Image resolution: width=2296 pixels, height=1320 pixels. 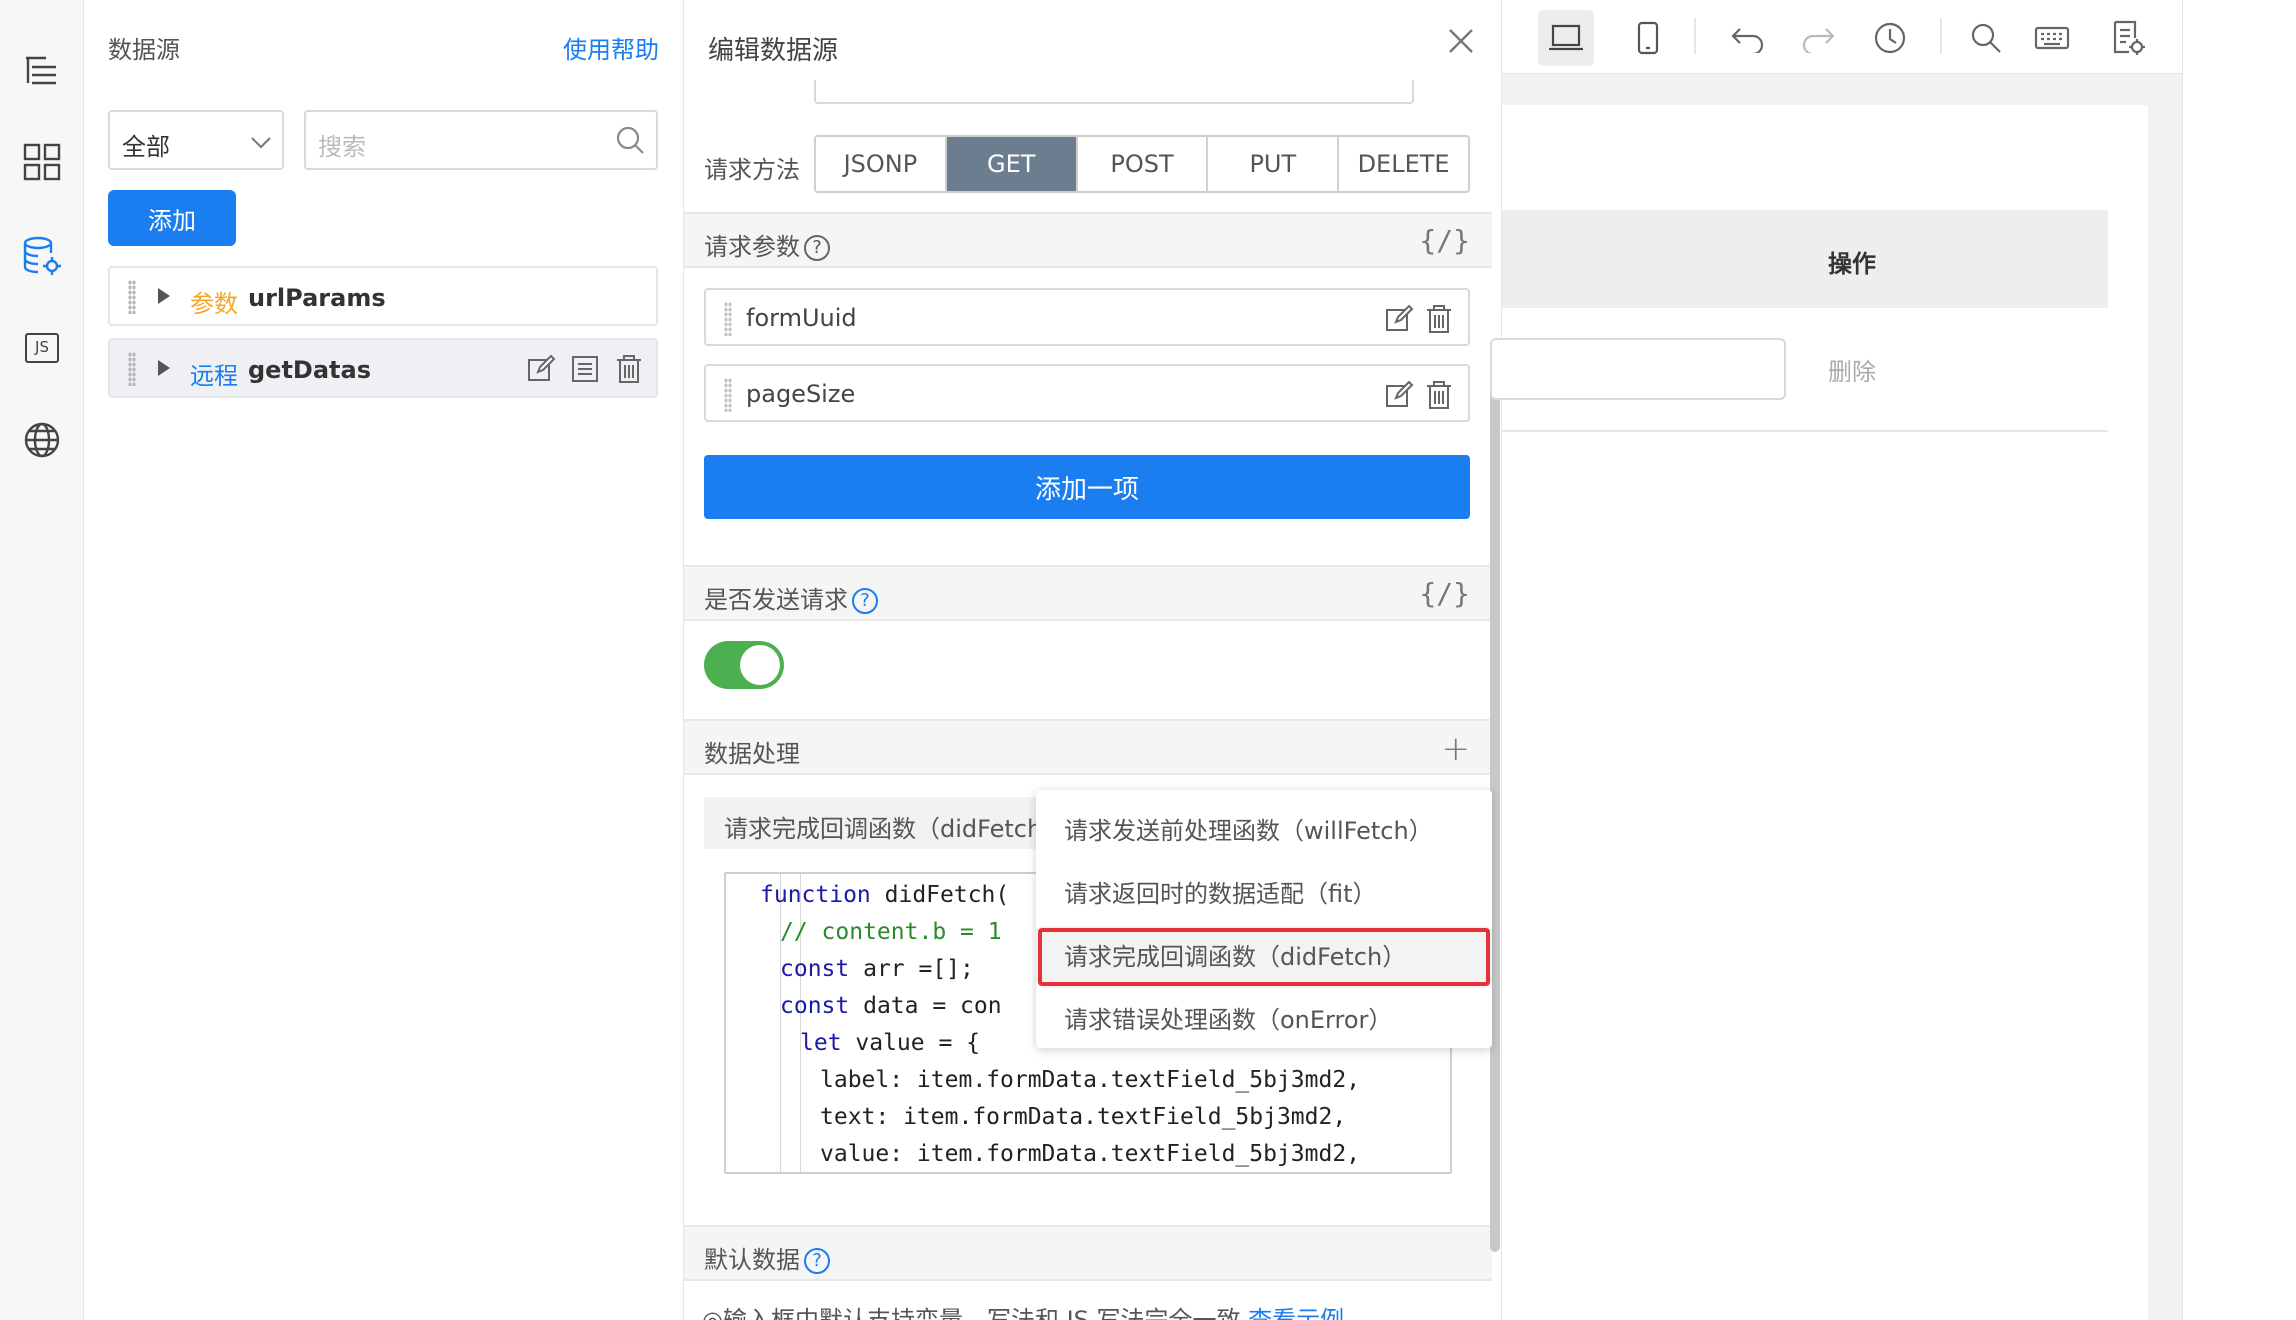 I want to click on page-settings-icon, so click(x=2128, y=38).